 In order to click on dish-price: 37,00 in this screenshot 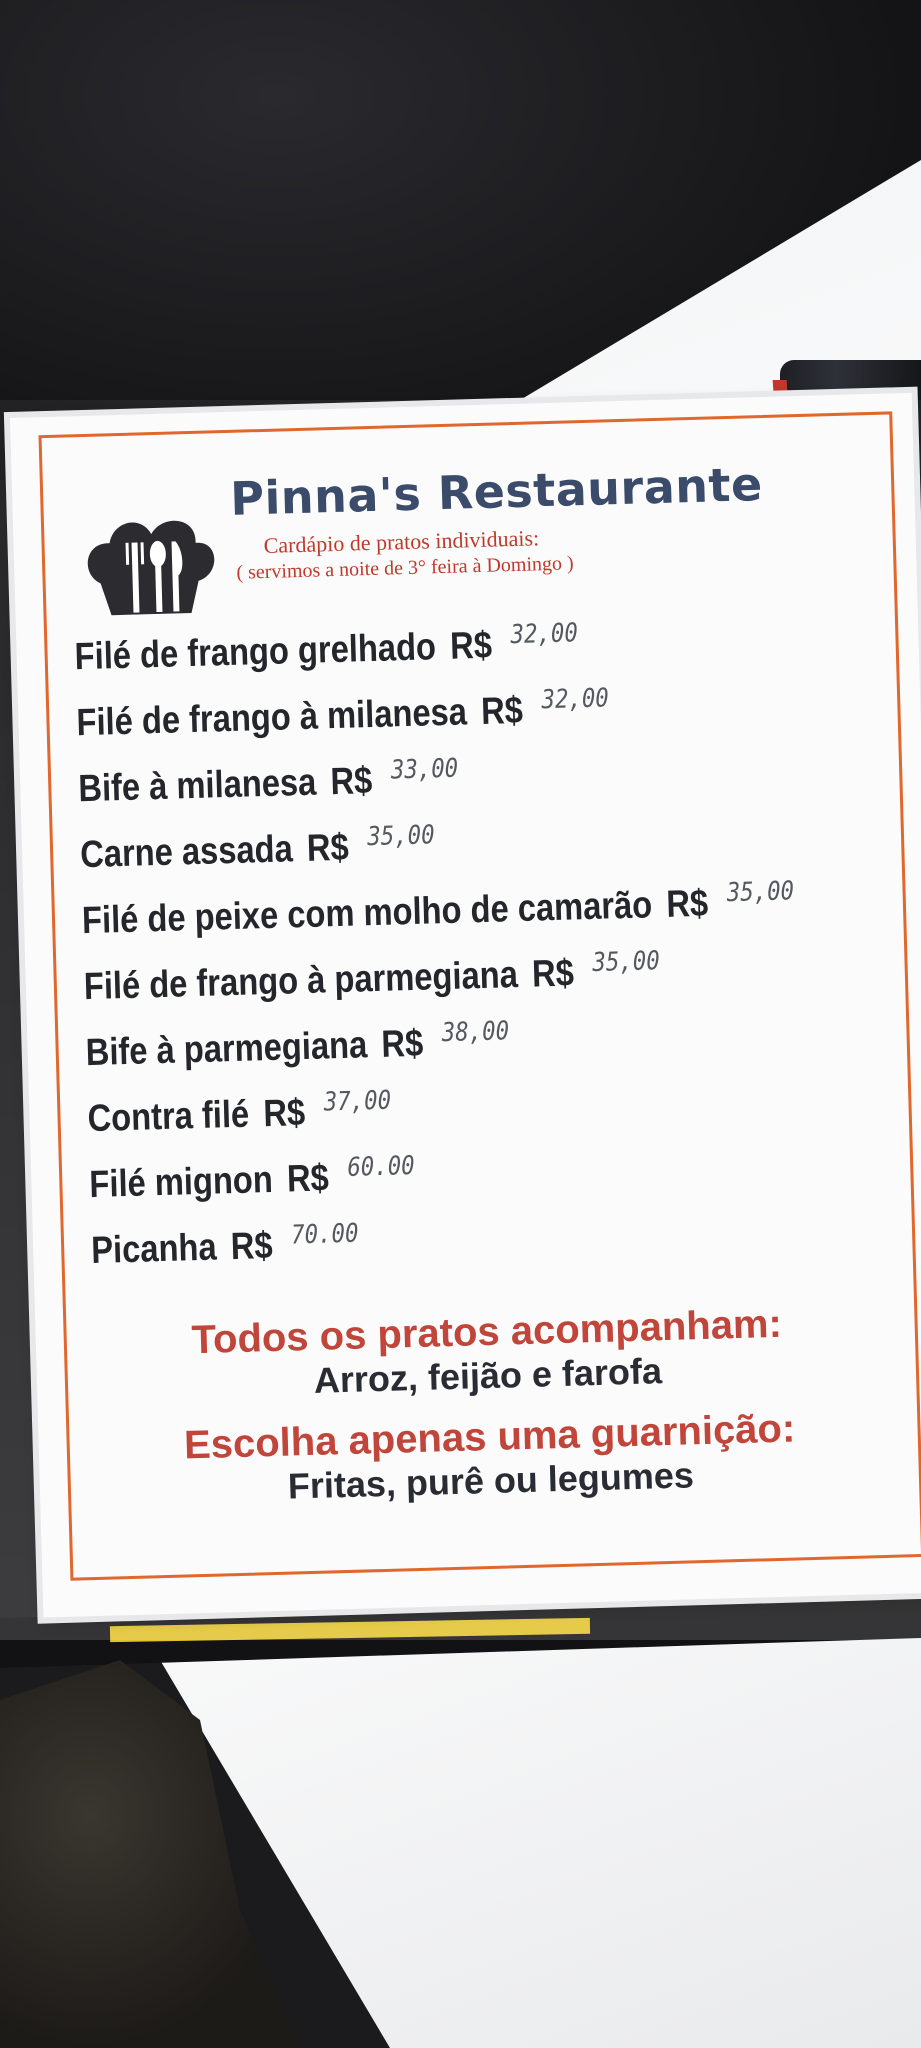, I will do `click(357, 1101)`.